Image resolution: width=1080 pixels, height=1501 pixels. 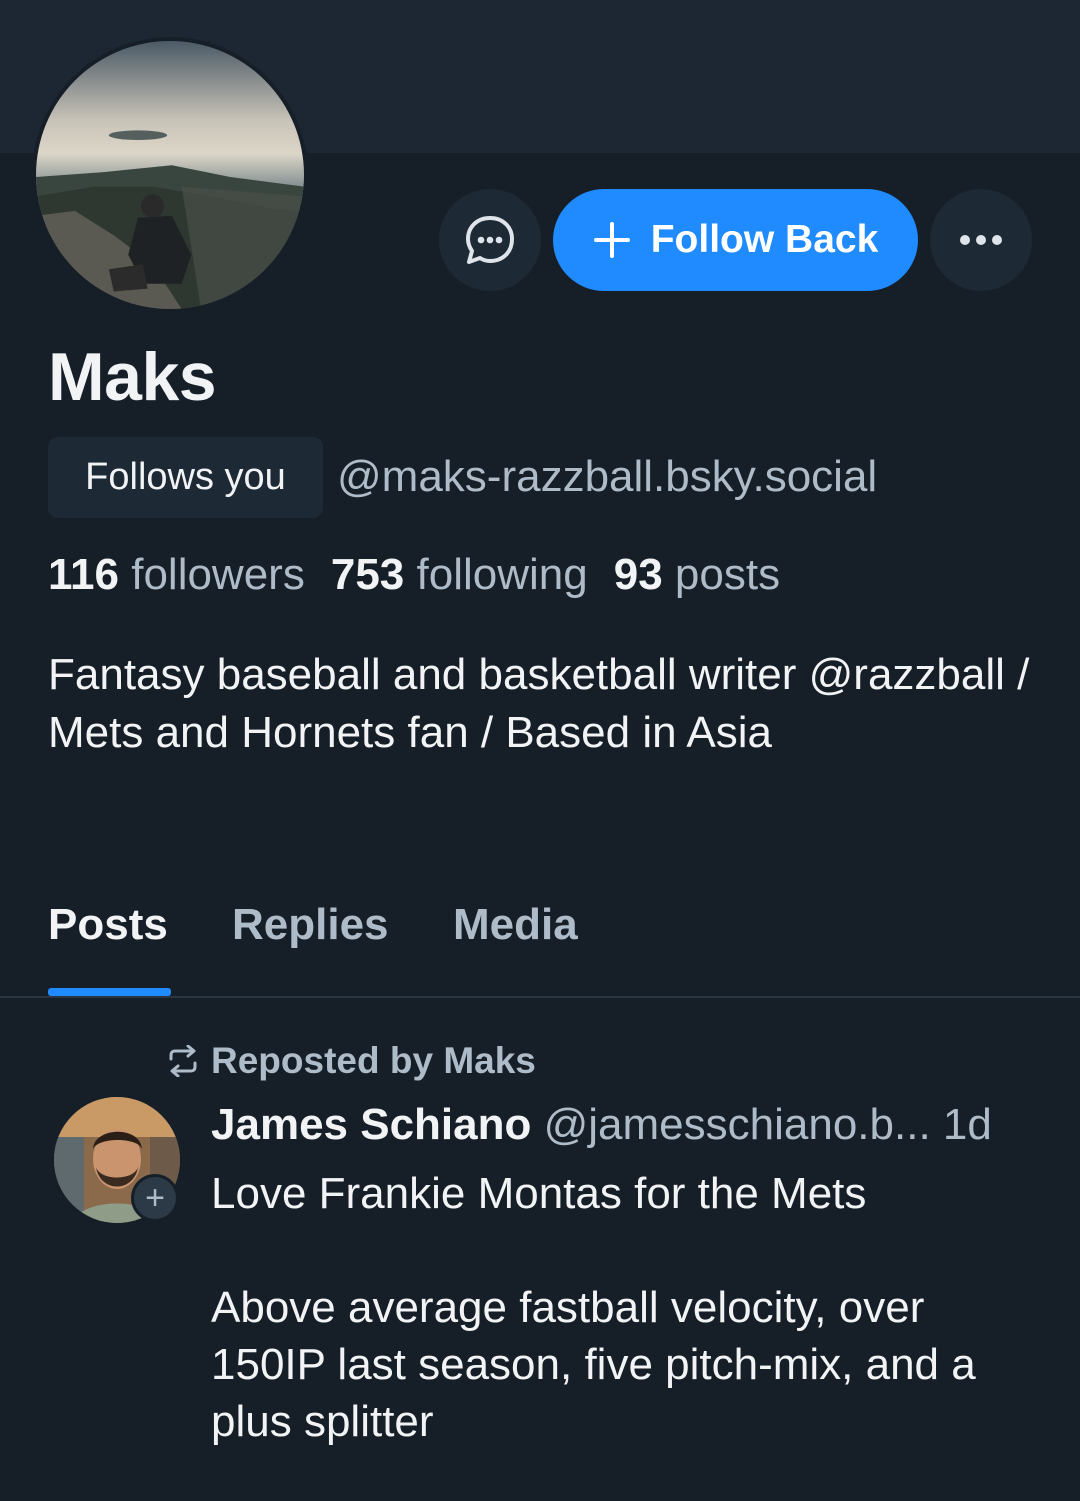 I want to click on follow-back-label: Follow Back, so click(x=764, y=239).